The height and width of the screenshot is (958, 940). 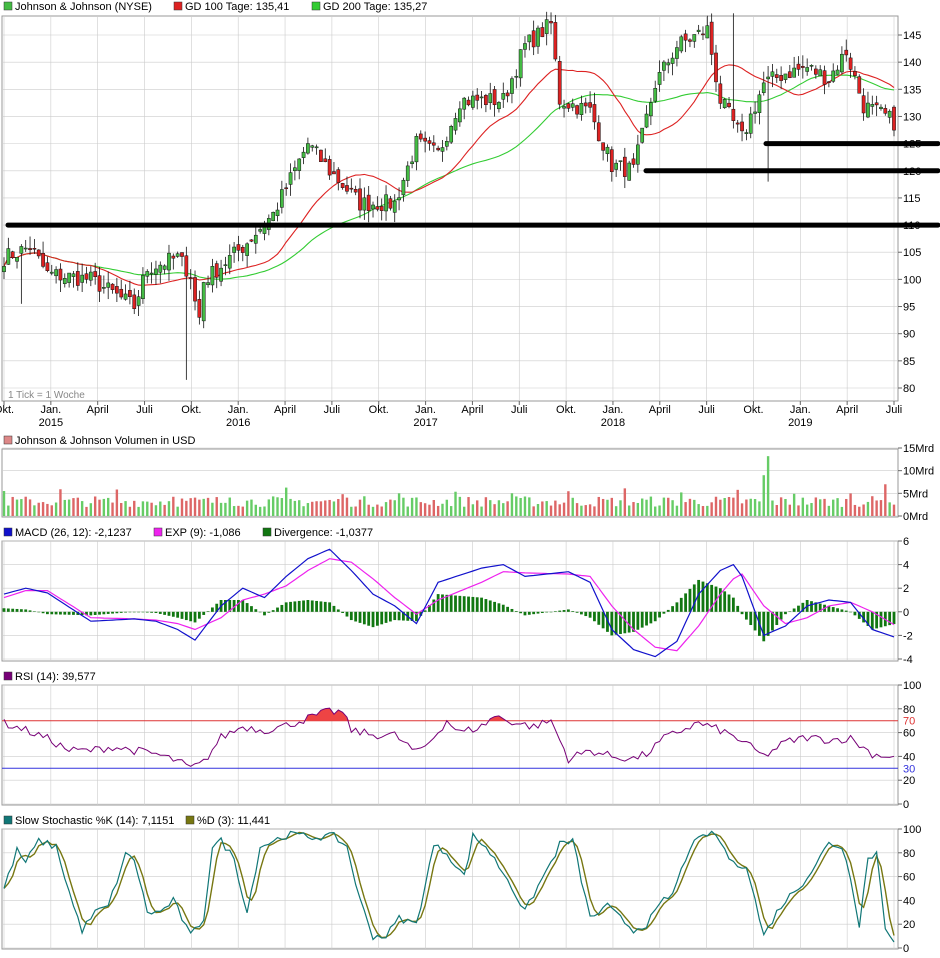 I want to click on year-label: 2019, so click(x=800, y=423).